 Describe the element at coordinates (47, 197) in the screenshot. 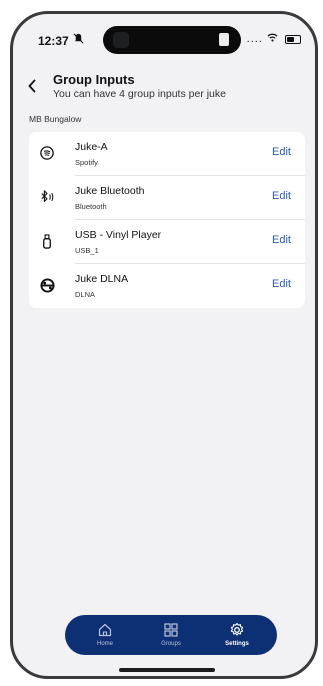

I see `bluetooth-icon` at that location.